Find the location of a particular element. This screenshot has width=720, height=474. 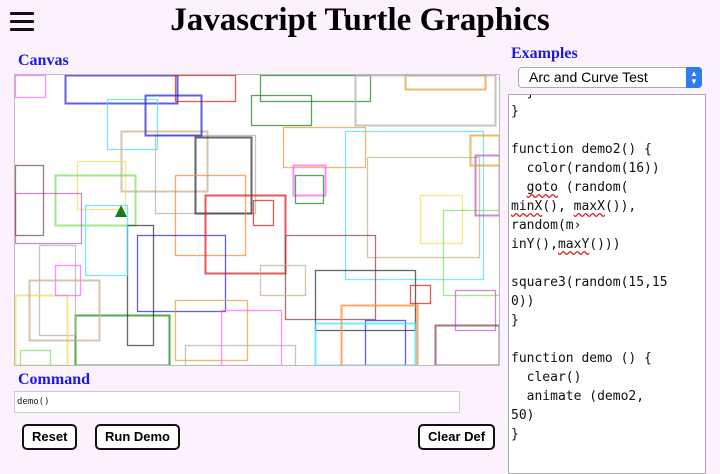

run-demo-button: Run Demo is located at coordinates (137, 437).